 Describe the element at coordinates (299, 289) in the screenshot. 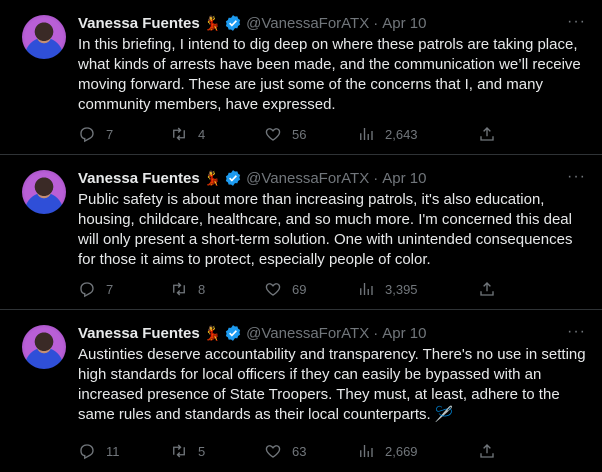

I see `like-count: 69` at that location.